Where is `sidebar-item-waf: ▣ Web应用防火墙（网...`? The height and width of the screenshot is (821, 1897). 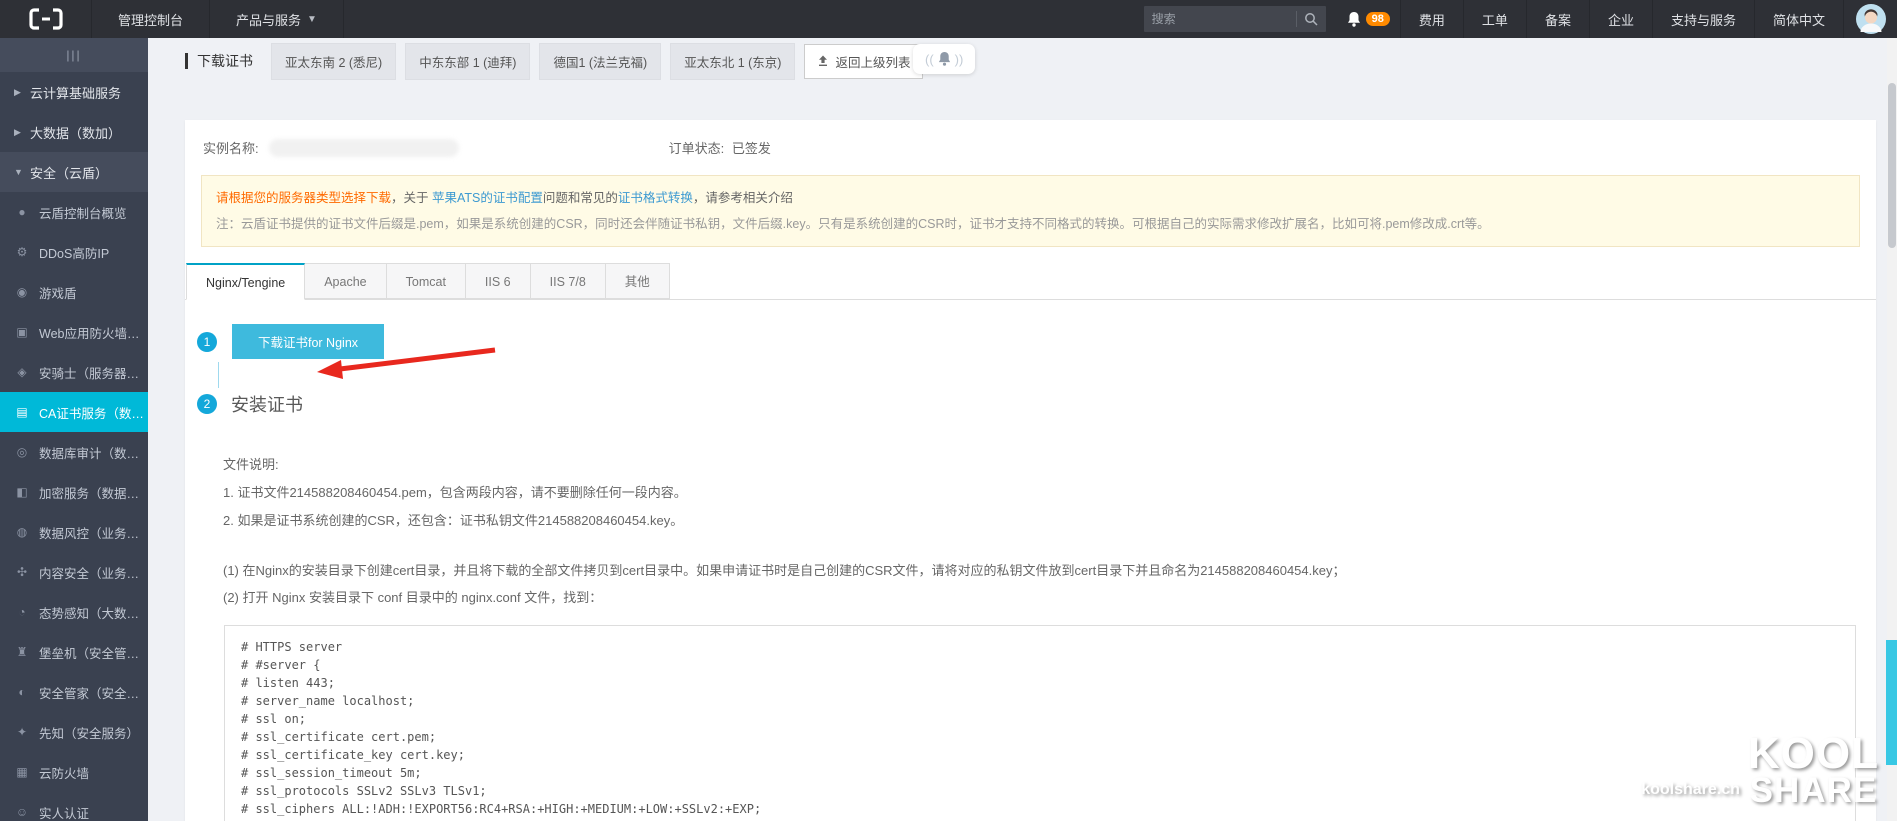
sidebar-item-waf: ▣ Web应用防火墙（网... is located at coordinates (74, 332).